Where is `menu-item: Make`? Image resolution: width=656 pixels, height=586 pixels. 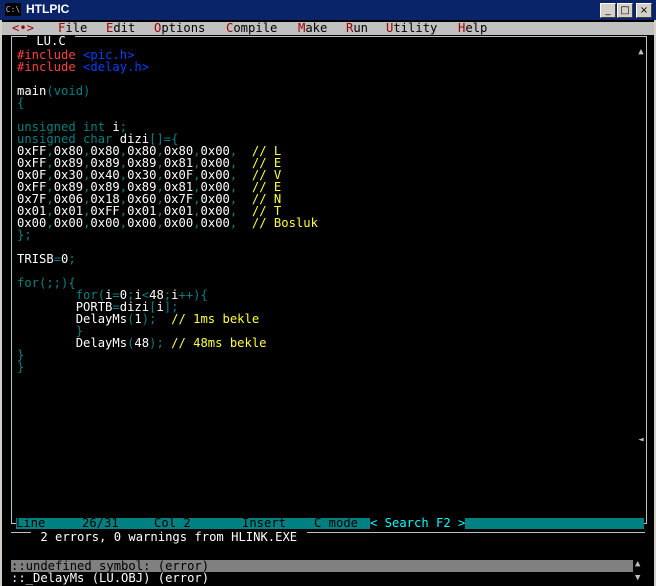 menu-item: Make is located at coordinates (312, 28).